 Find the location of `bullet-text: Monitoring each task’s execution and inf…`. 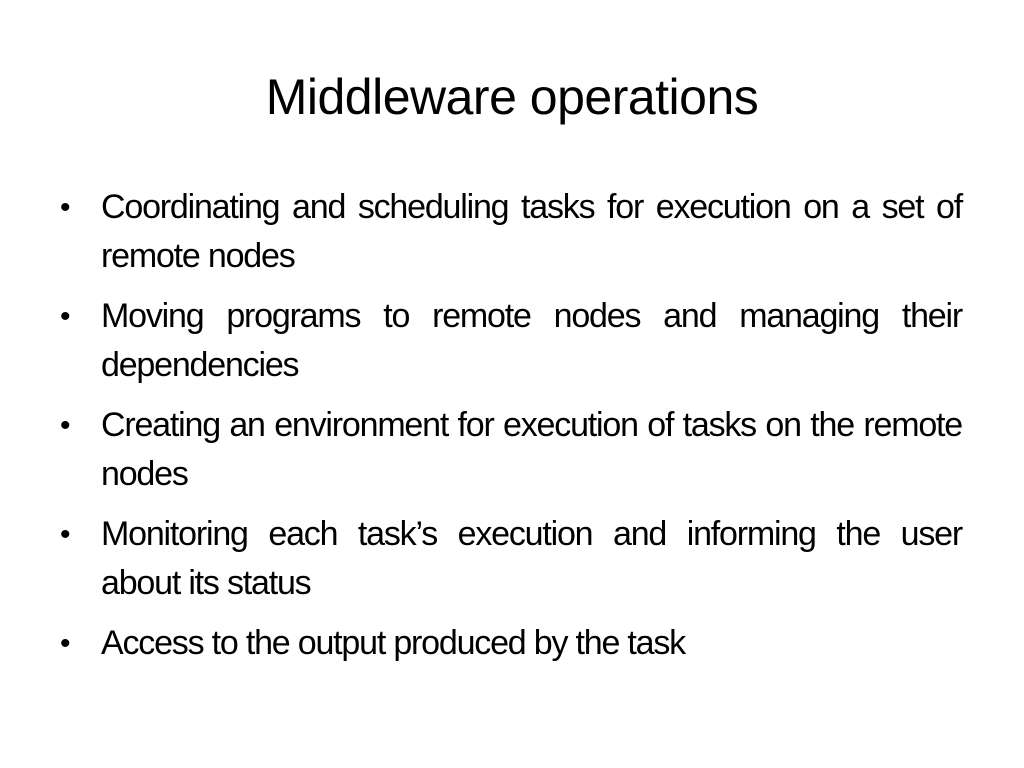

bullet-text: Monitoring each task’s execution and inf… is located at coordinates (532, 558).